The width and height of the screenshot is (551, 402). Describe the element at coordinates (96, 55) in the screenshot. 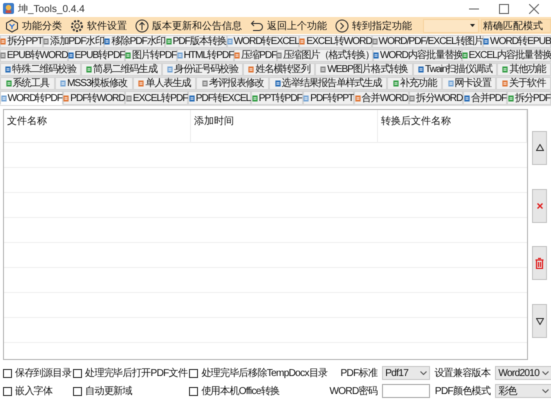

I see `tab: EPUB转PDF` at that location.